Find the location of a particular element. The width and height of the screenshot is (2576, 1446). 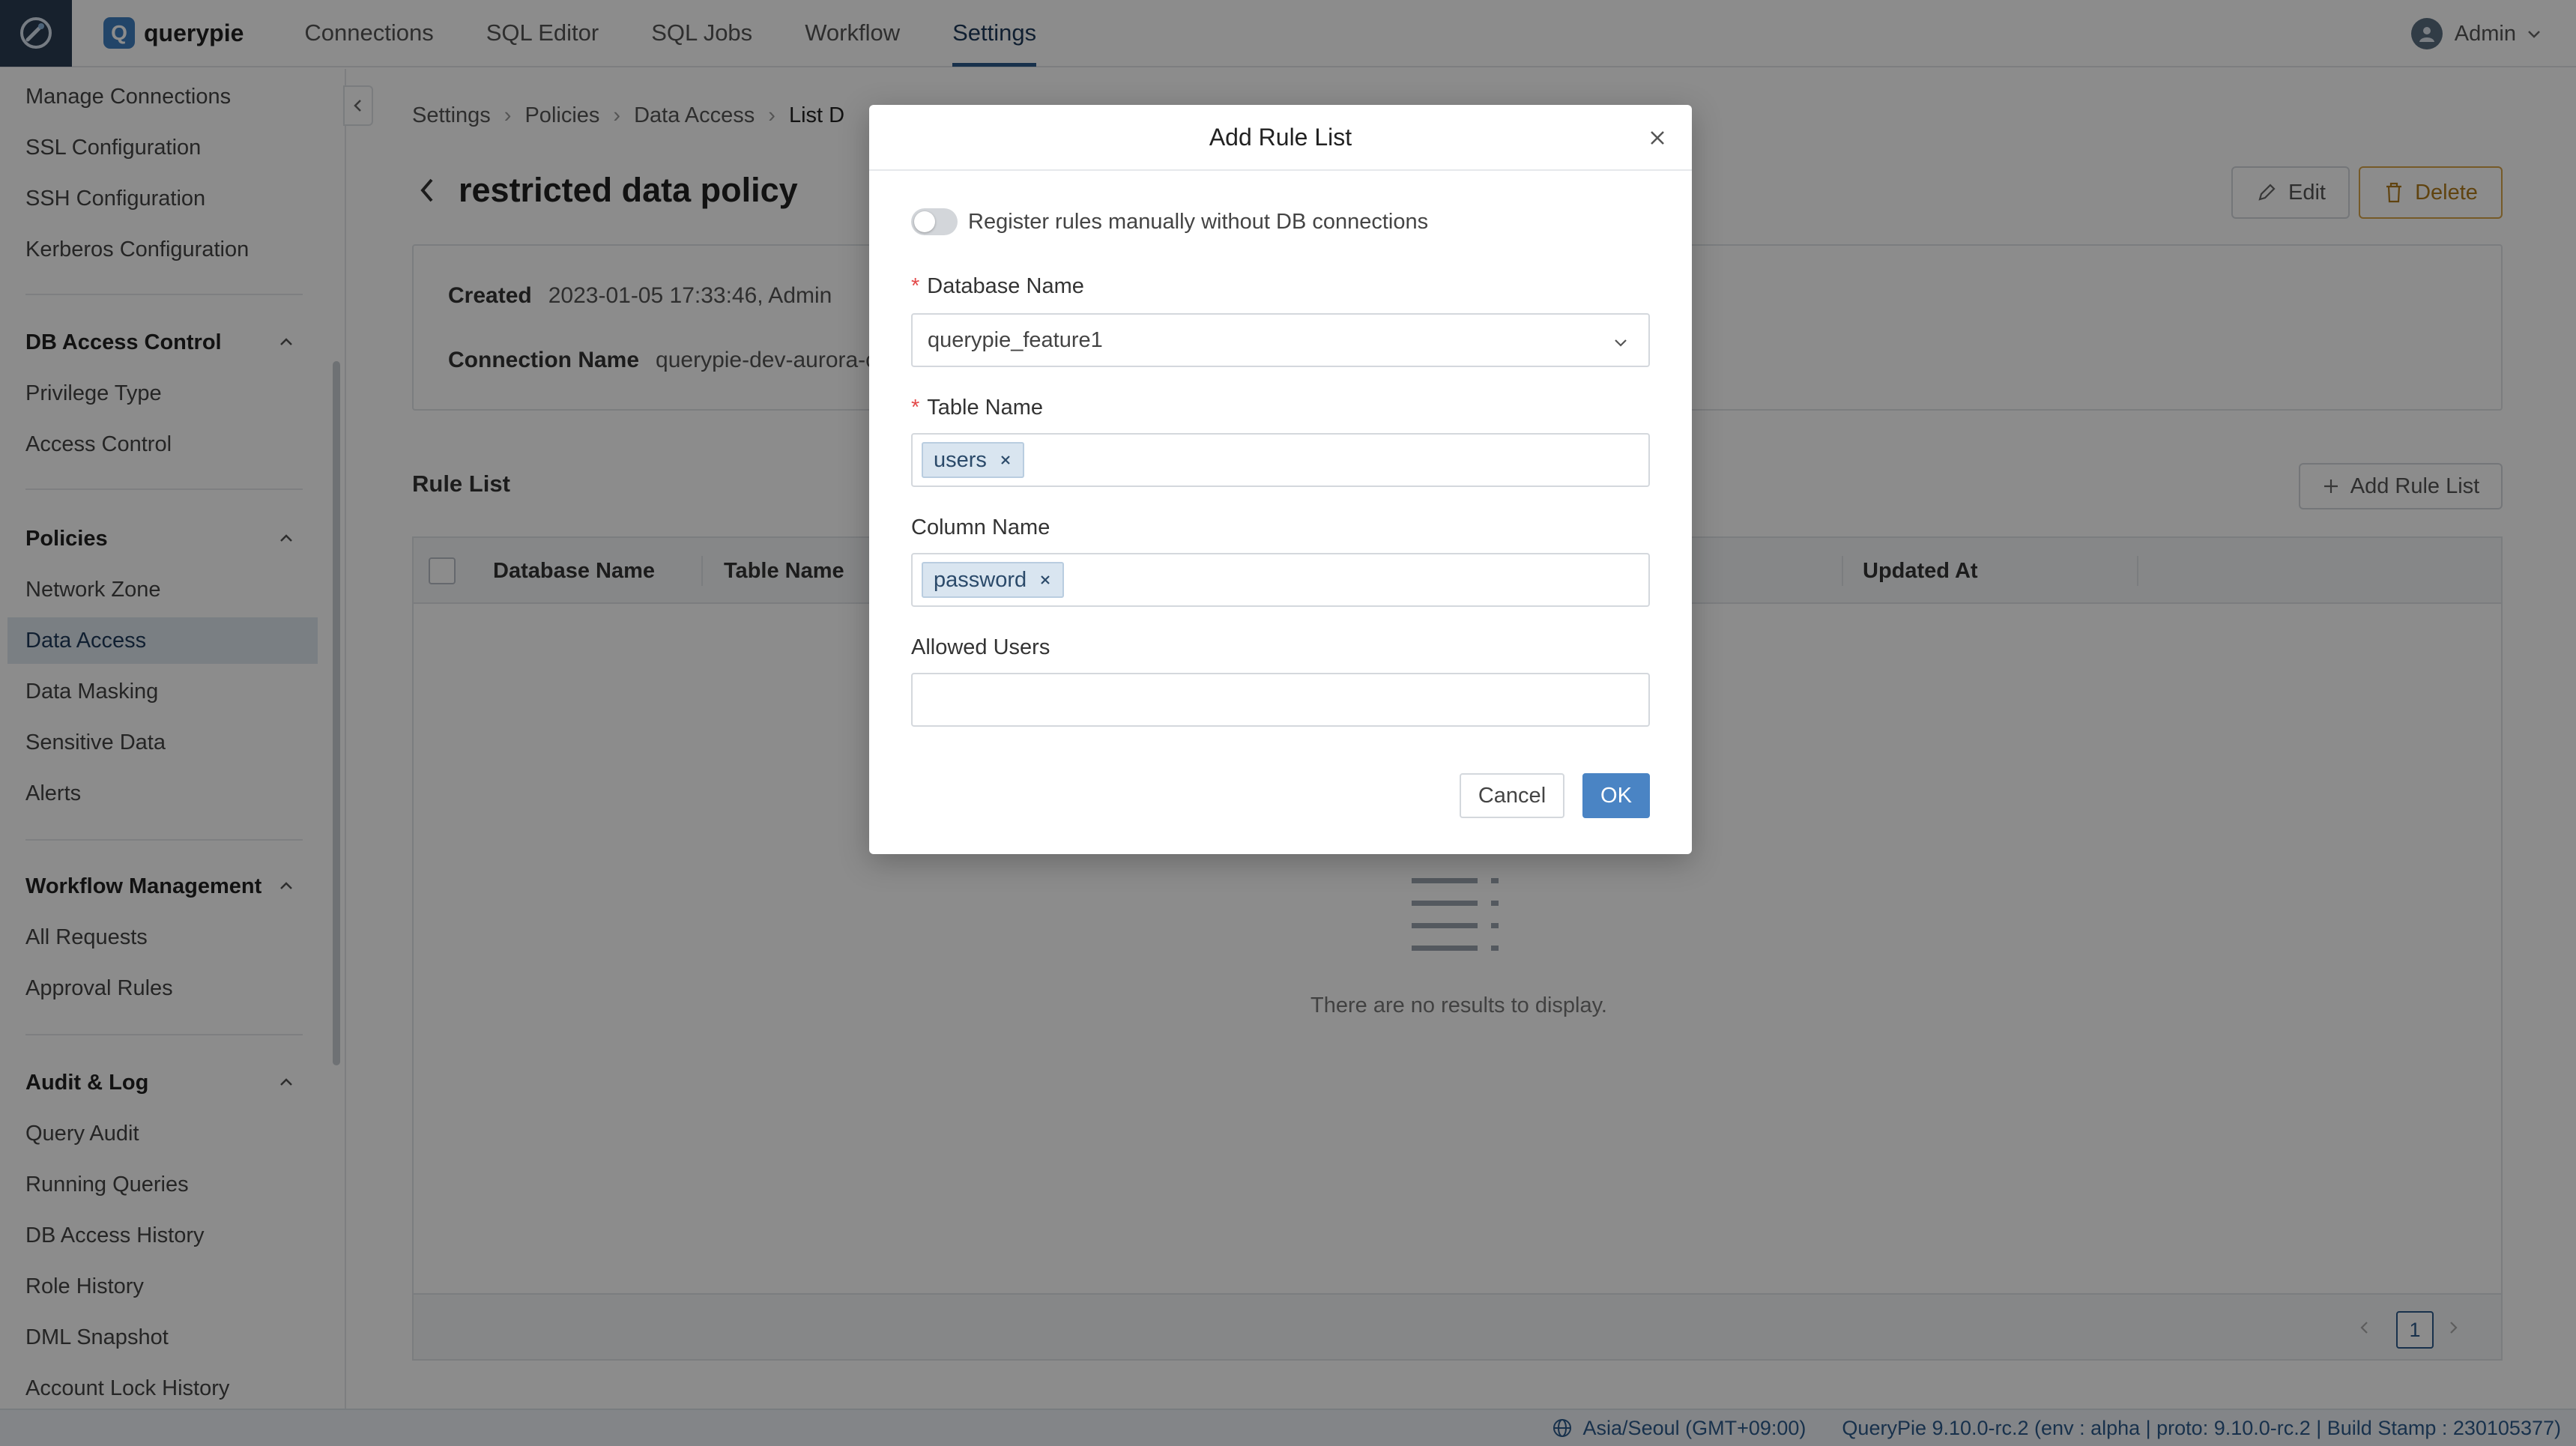

column-name-label: Column Name is located at coordinates (980, 527).